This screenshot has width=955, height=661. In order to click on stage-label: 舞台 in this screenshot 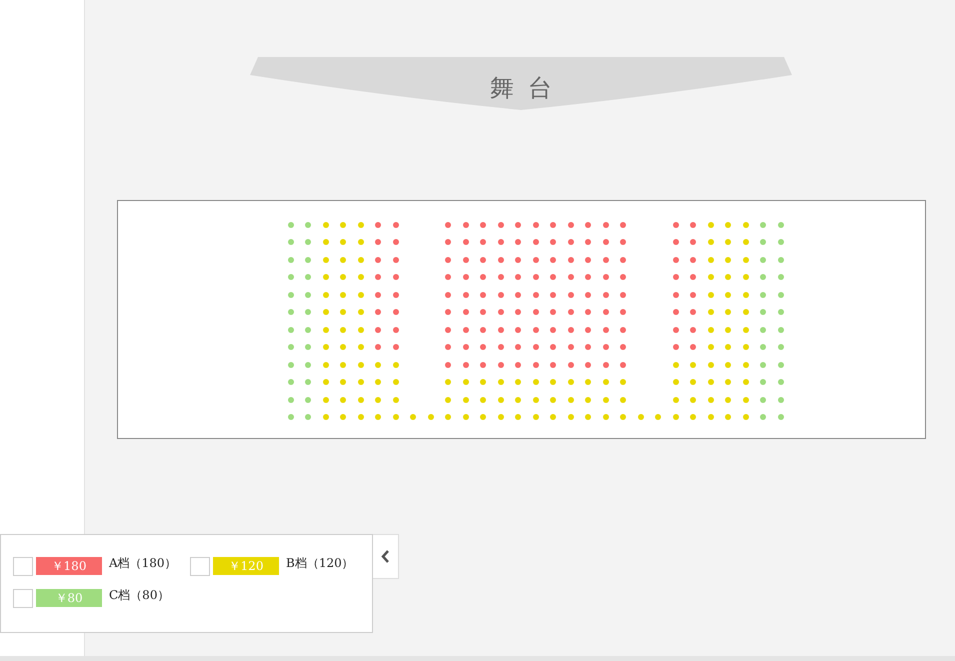, I will do `click(527, 88)`.